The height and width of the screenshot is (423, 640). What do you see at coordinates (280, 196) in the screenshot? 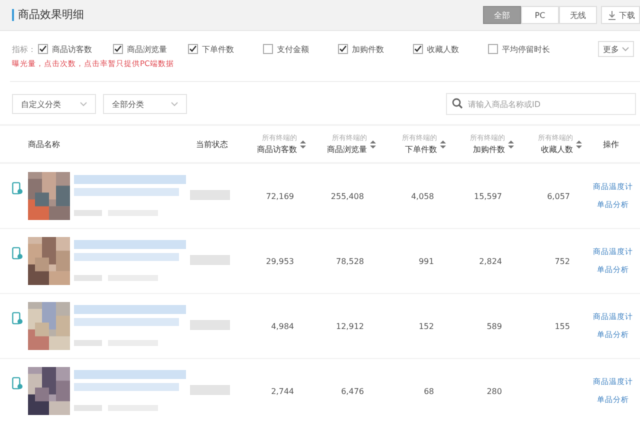
I see `table-cell-text: 72,169` at bounding box center [280, 196].